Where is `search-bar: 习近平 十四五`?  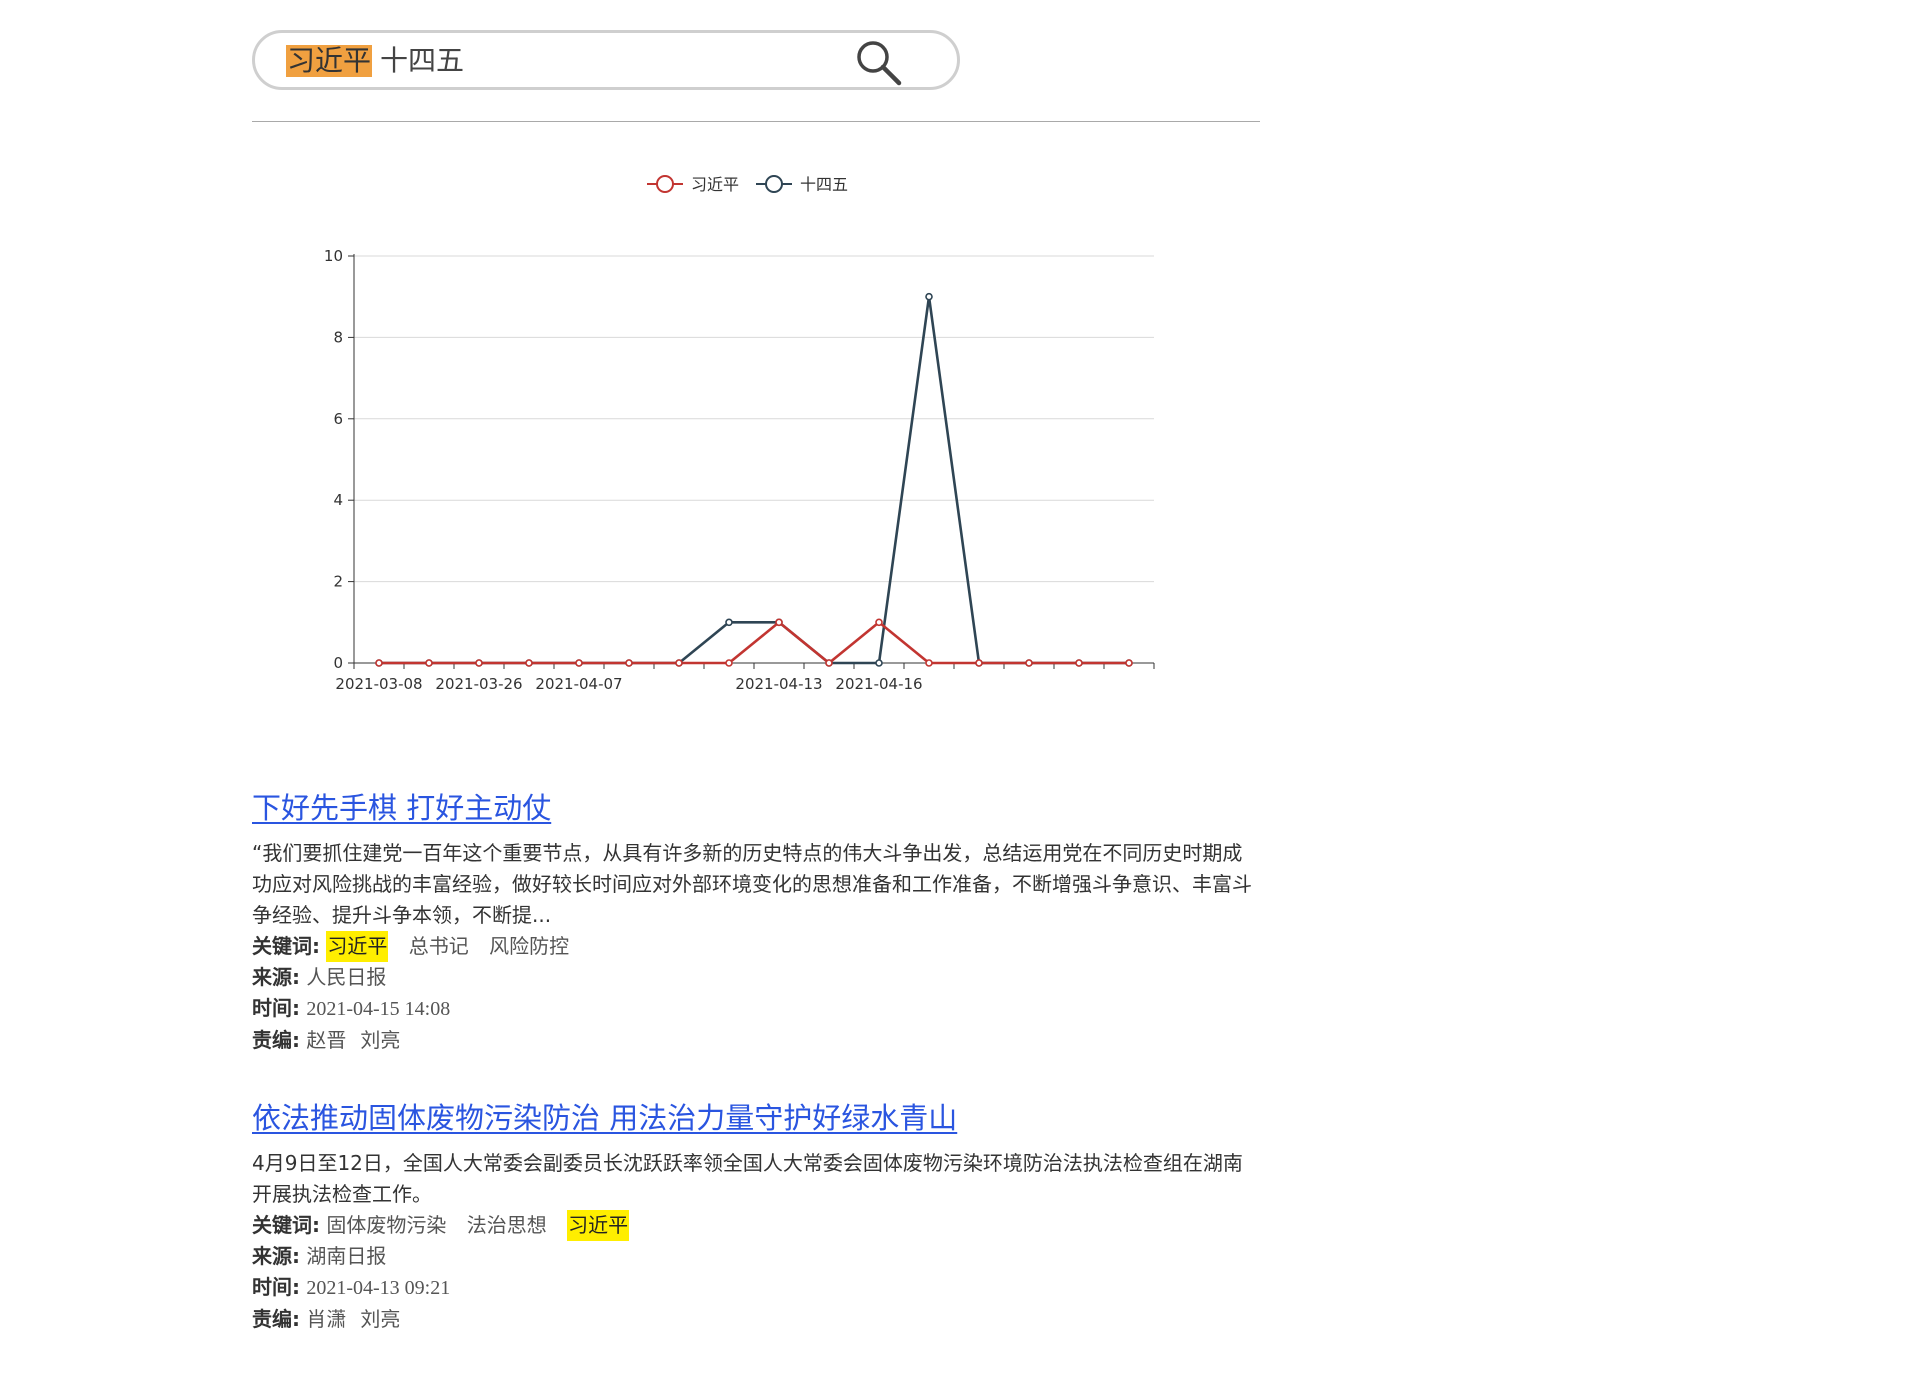 search-bar: 习近平 十四五 is located at coordinates (606, 60).